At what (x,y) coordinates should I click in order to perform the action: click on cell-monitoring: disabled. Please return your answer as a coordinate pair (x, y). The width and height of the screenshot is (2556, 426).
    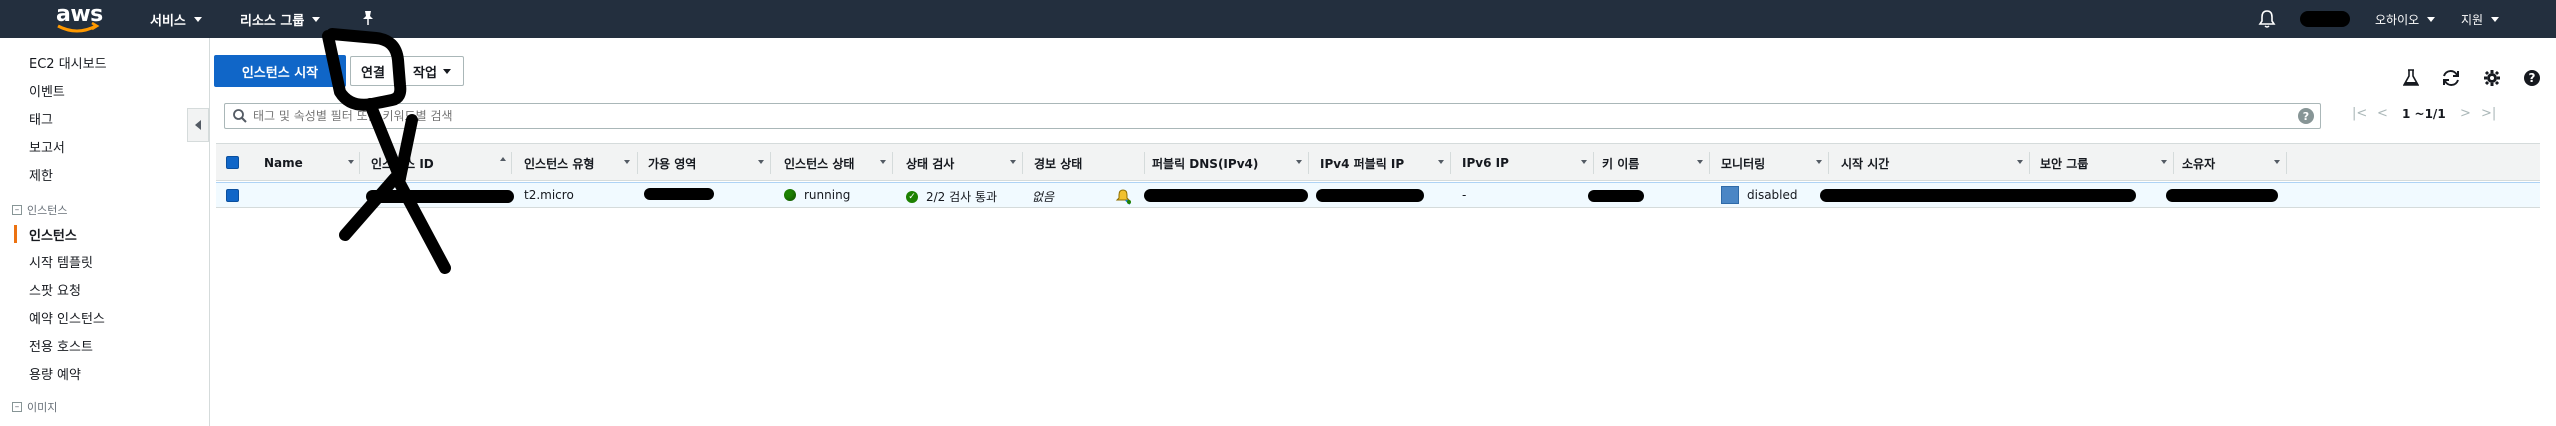
    Looking at the image, I should click on (1759, 195).